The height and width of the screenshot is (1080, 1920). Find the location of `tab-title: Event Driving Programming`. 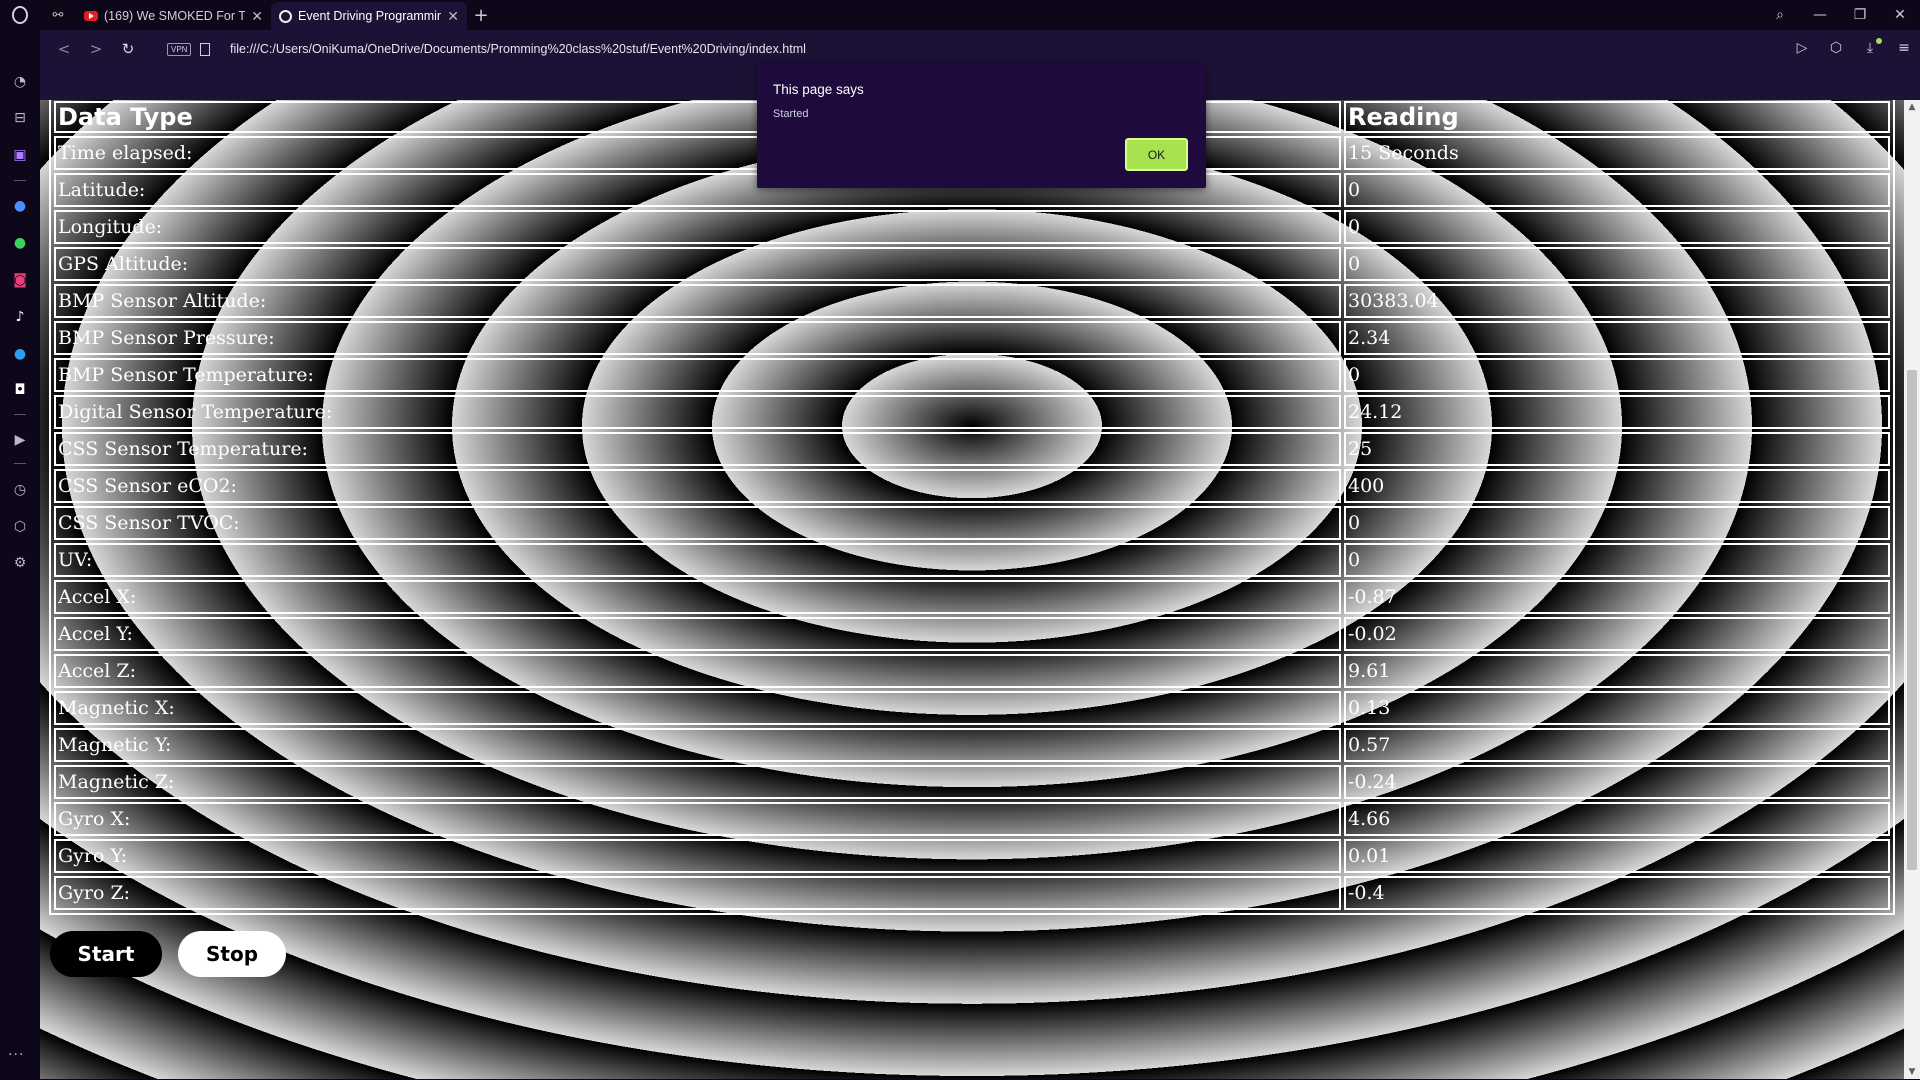

tab-title: Event Driving Programming is located at coordinates (370, 16).